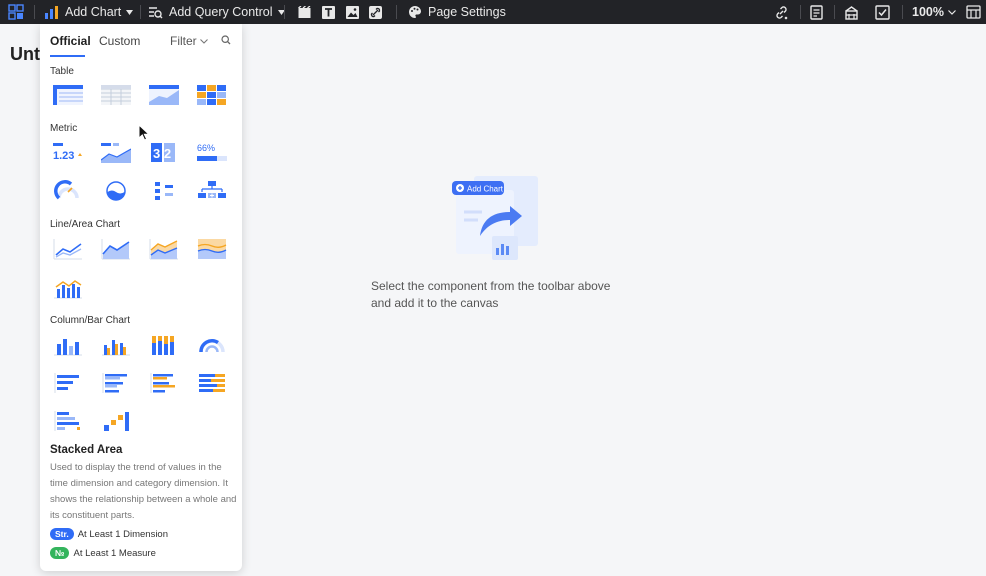 The height and width of the screenshot is (576, 986). What do you see at coordinates (68, 421) in the screenshot?
I see `chart-type-gantt` at bounding box center [68, 421].